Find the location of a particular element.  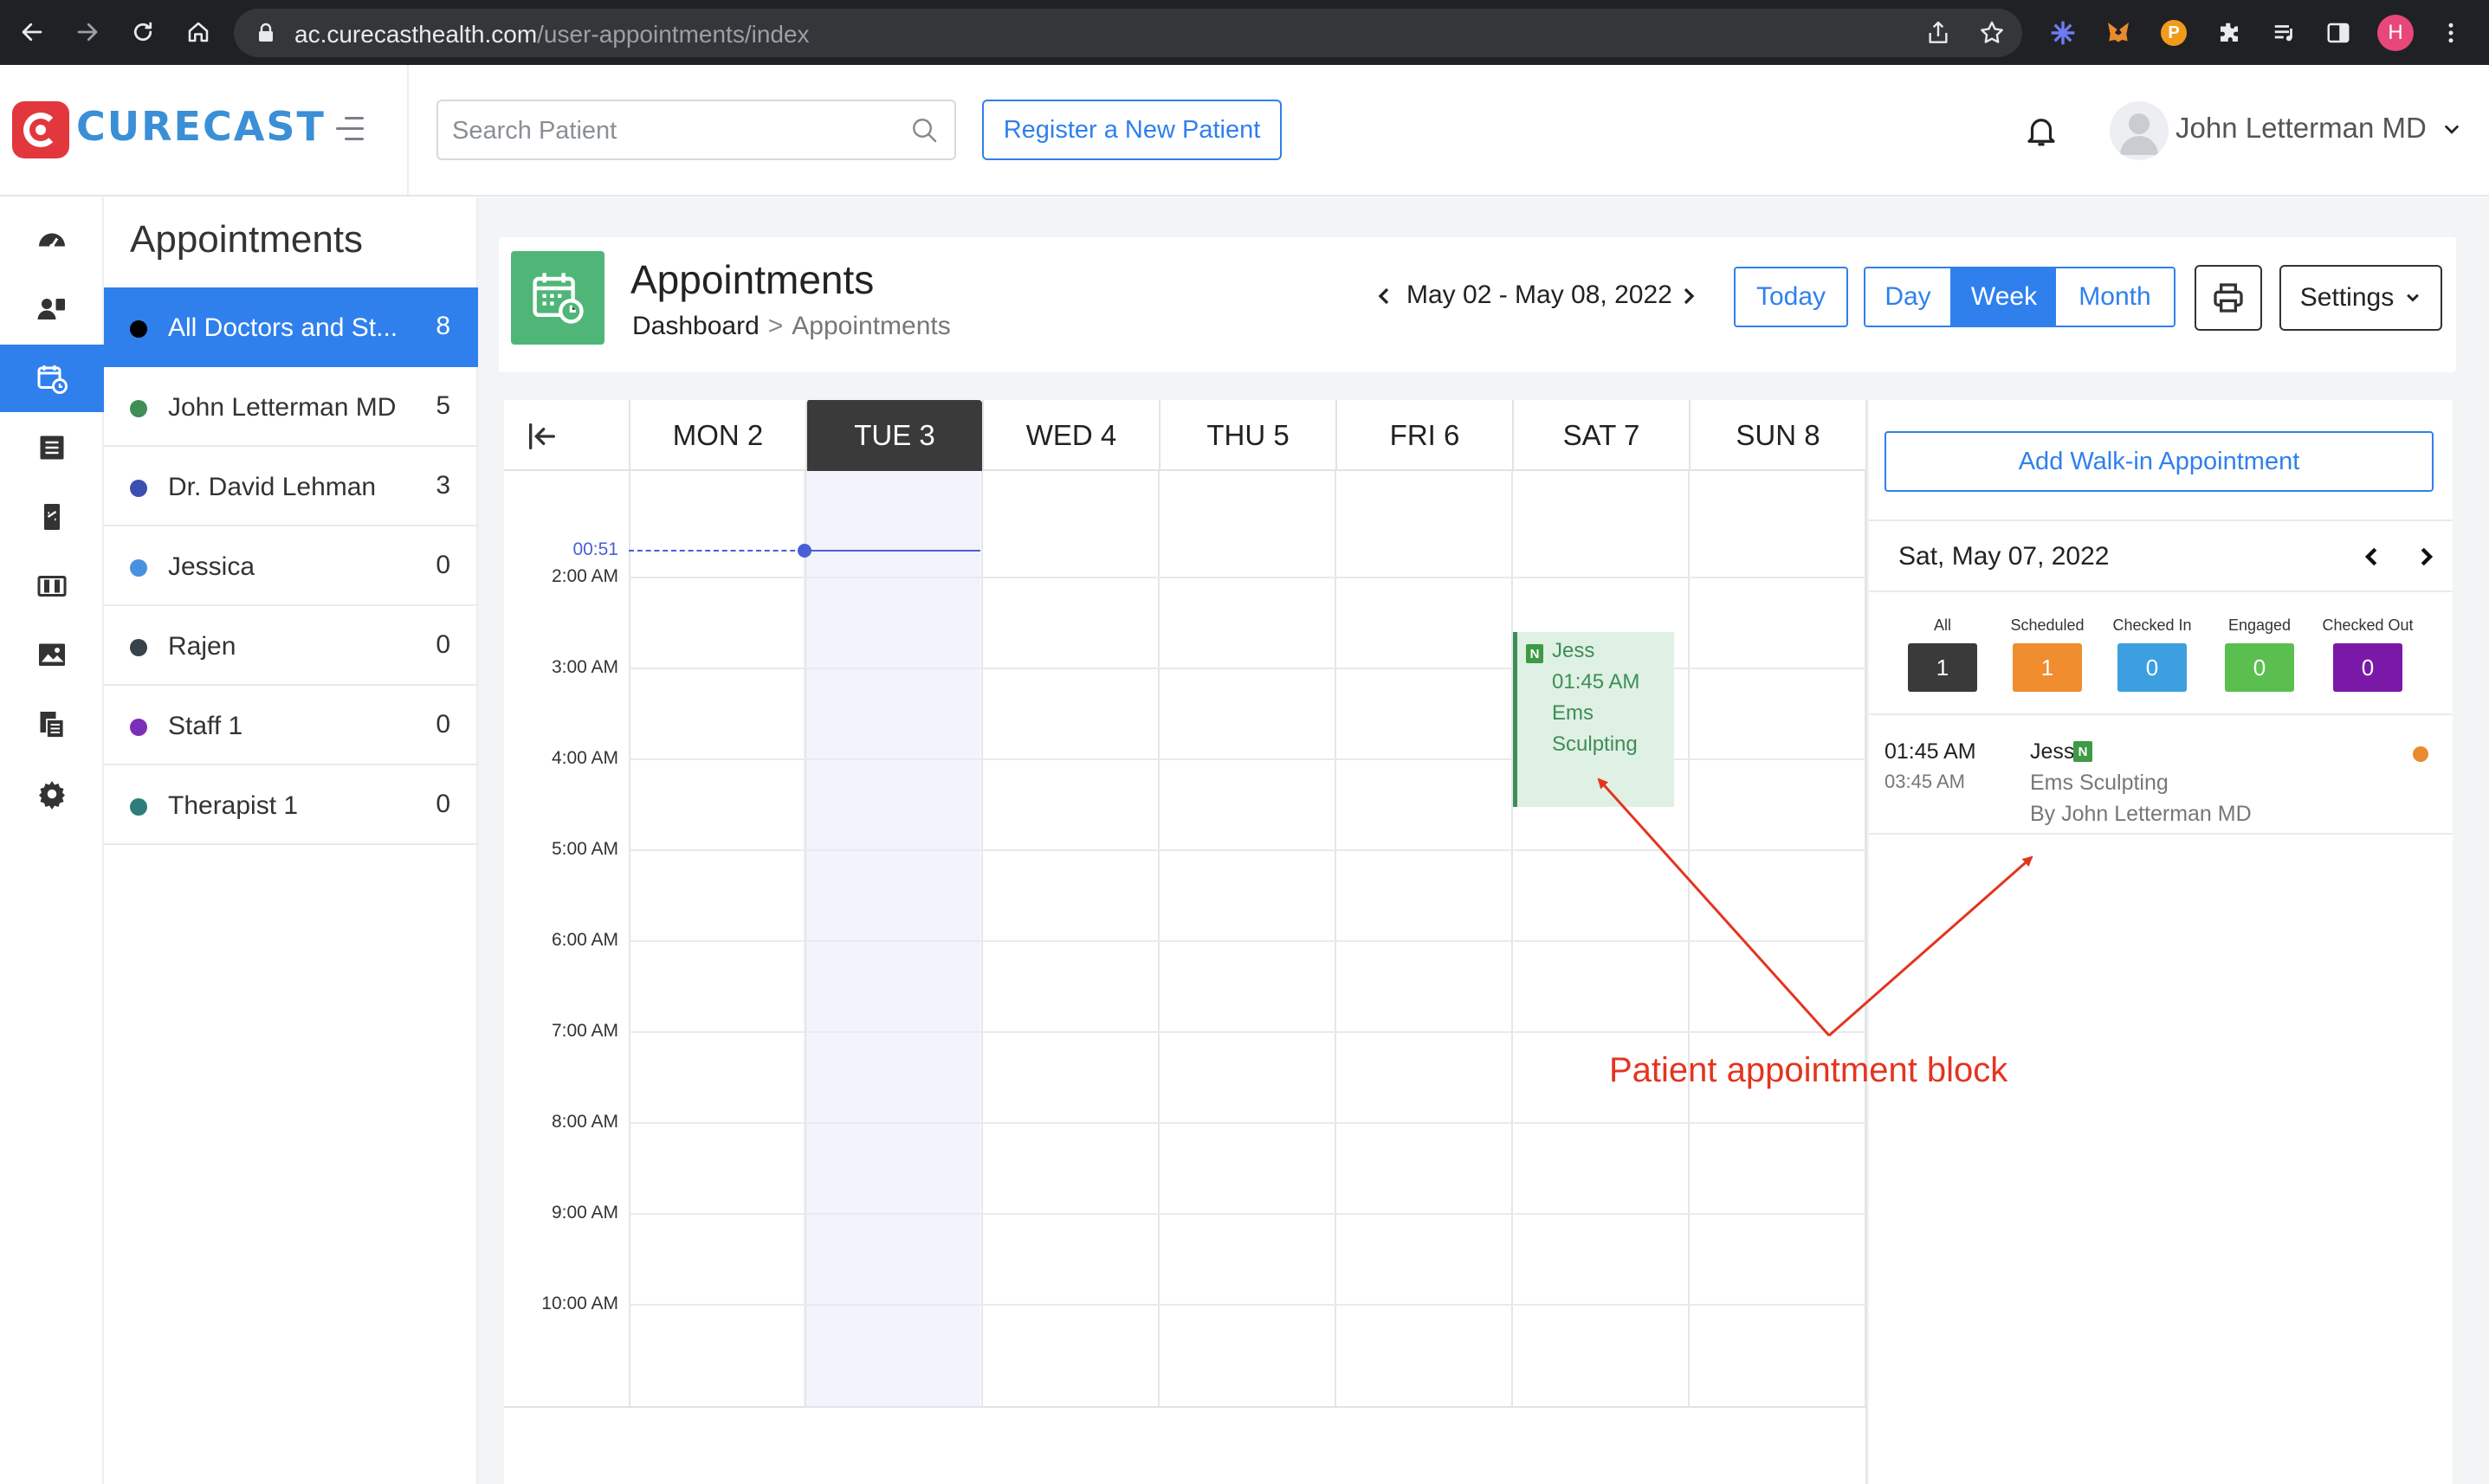

notification-bell-icon is located at coordinates (2041, 131).